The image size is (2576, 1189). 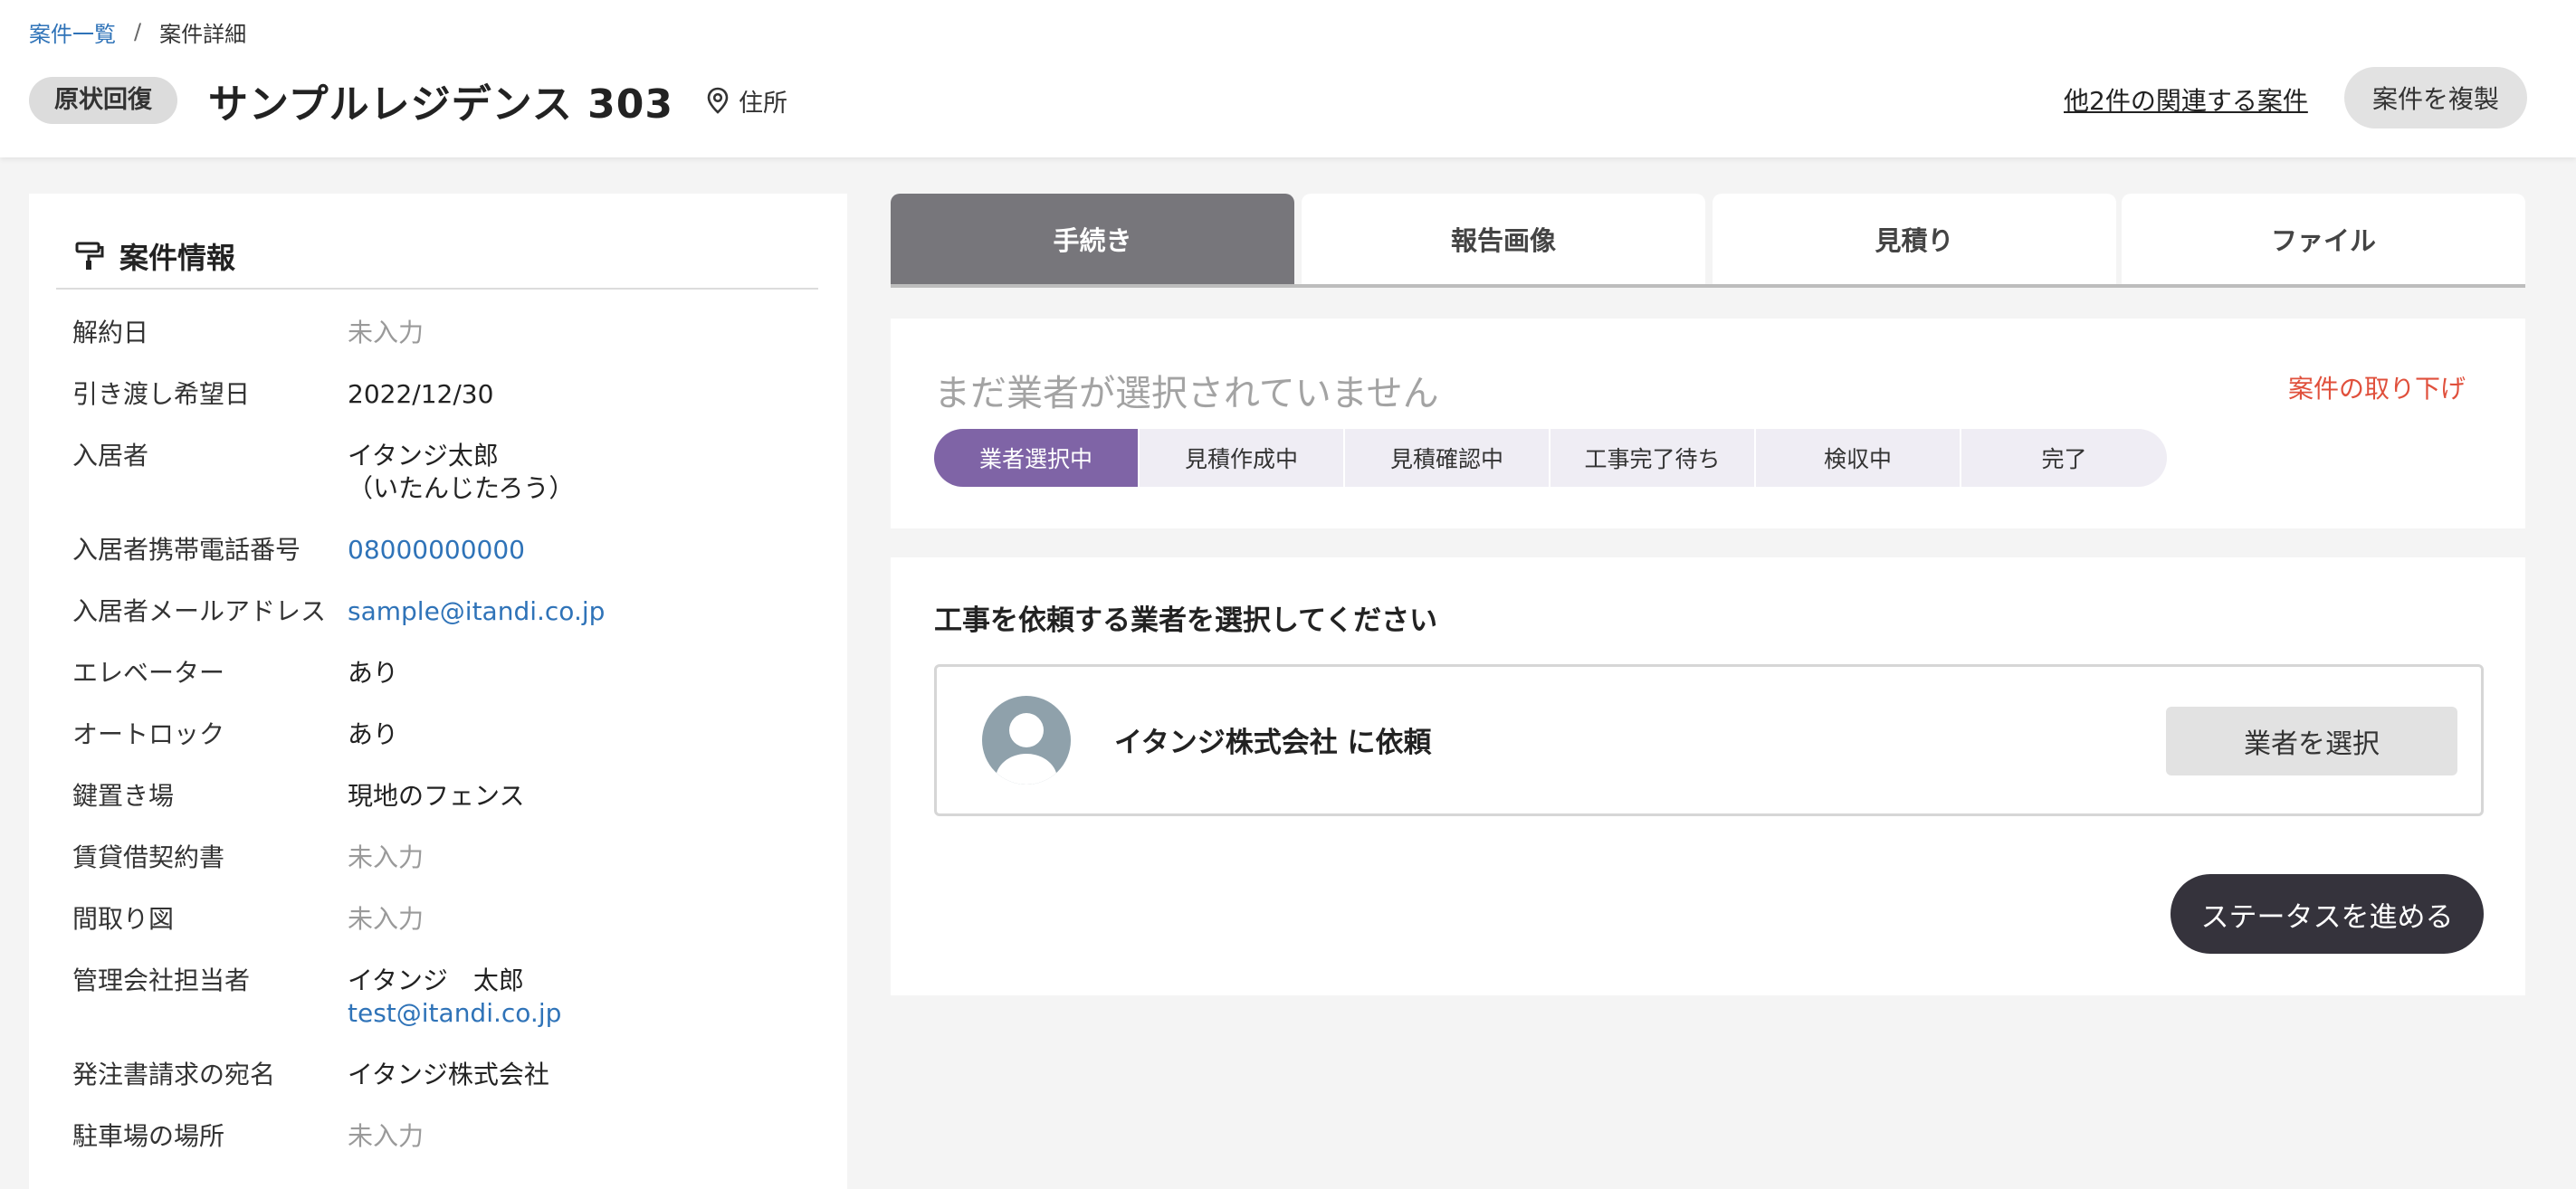 What do you see at coordinates (124, 796) in the screenshot?
I see `info-label: 鍵置き場` at bounding box center [124, 796].